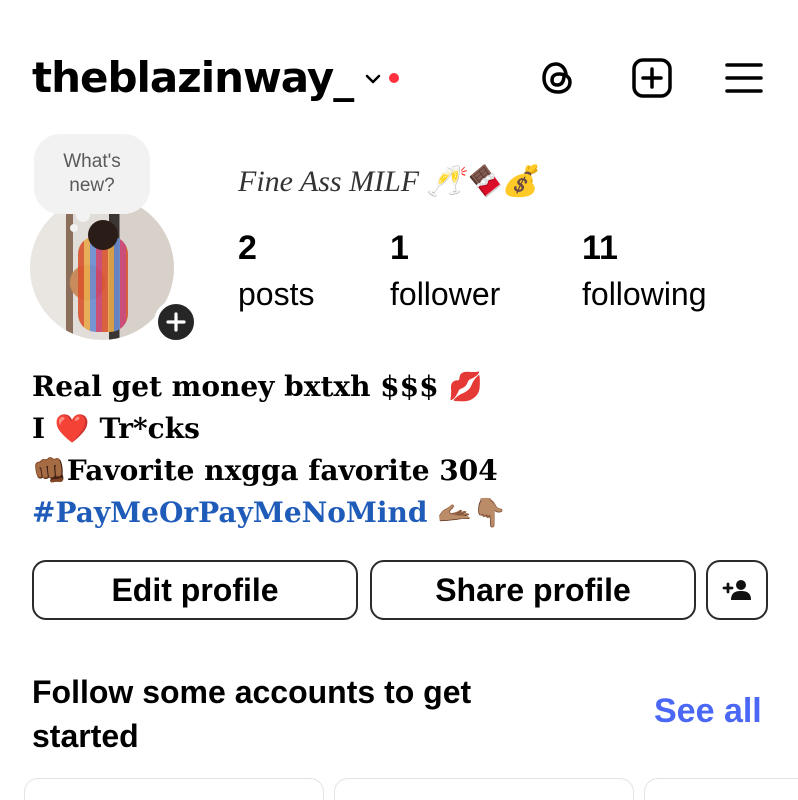  I want to click on add-story-button, so click(176, 322).